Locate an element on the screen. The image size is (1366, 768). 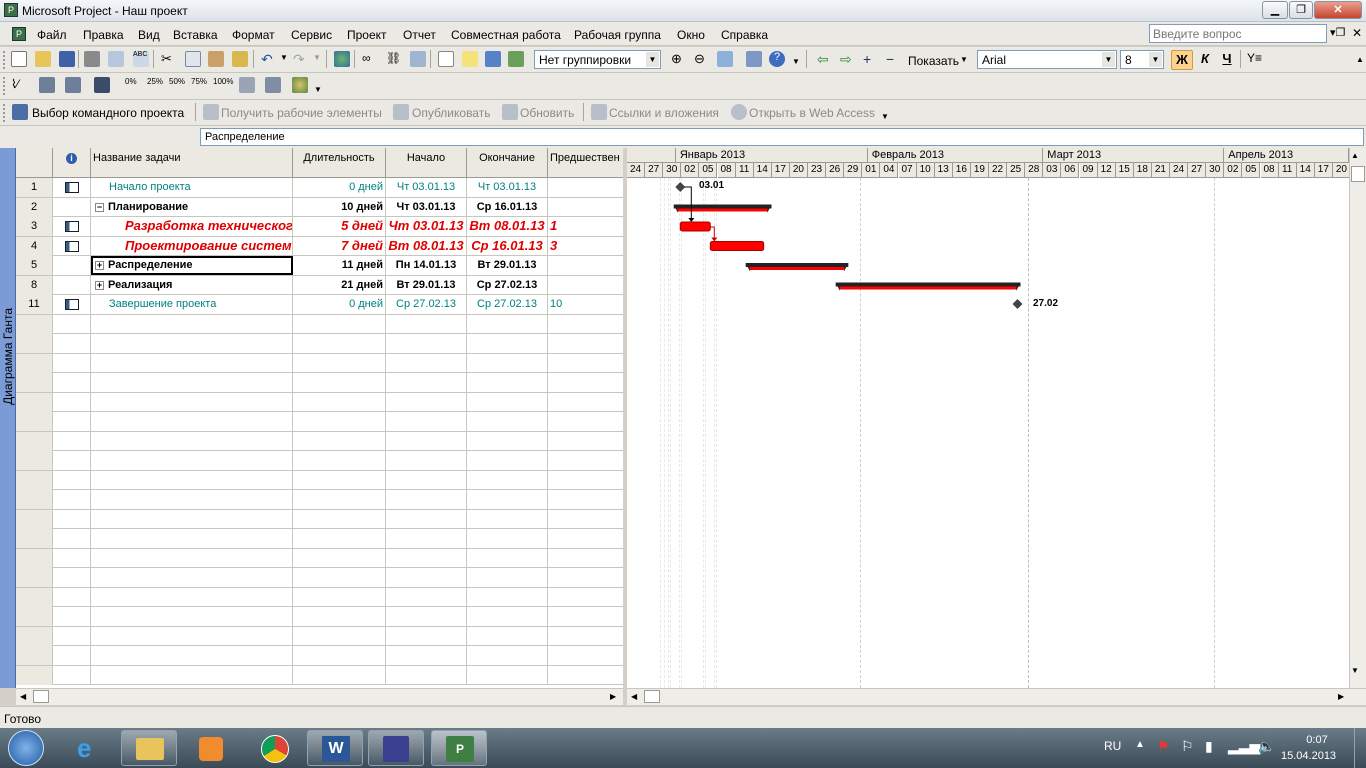
bold-button: Ж is located at coordinates (1182, 60).